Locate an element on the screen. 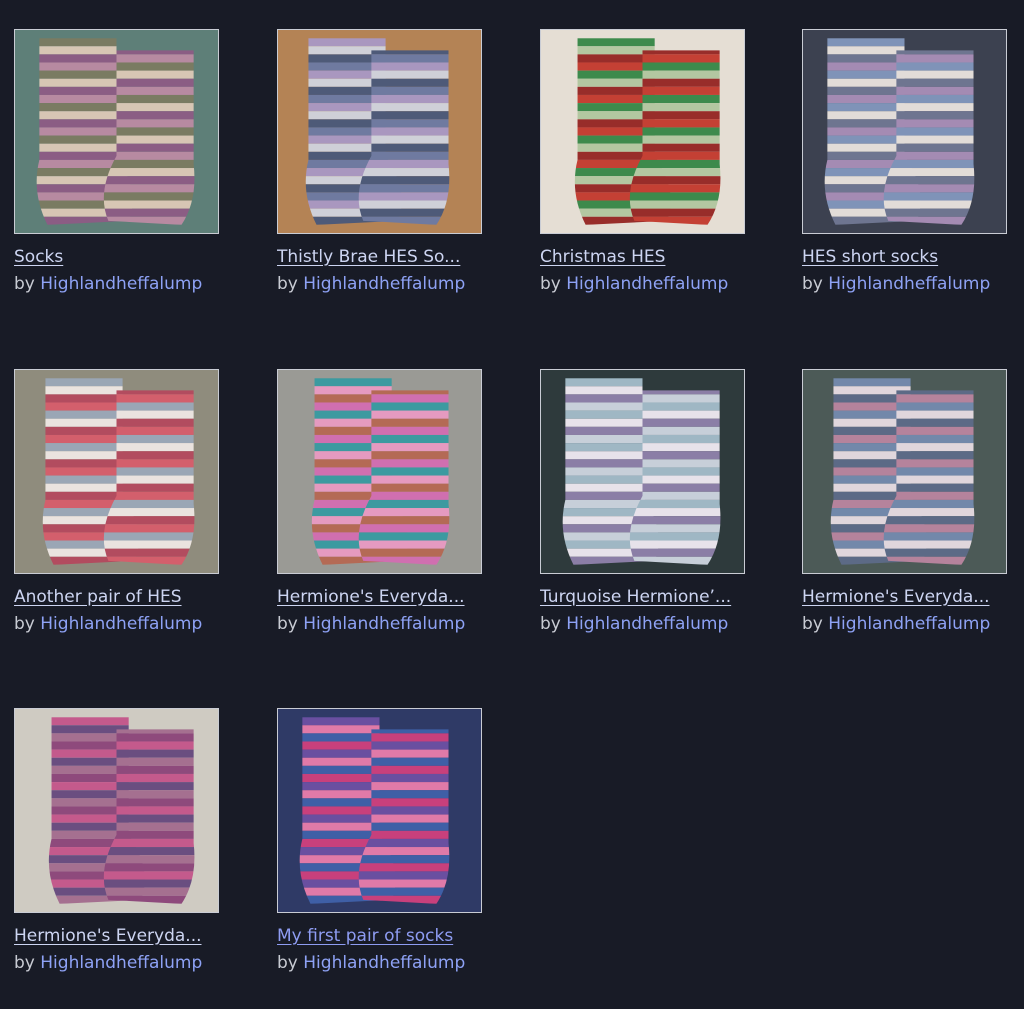  project-title-link: My first pair of socks is located at coordinates (374, 936).